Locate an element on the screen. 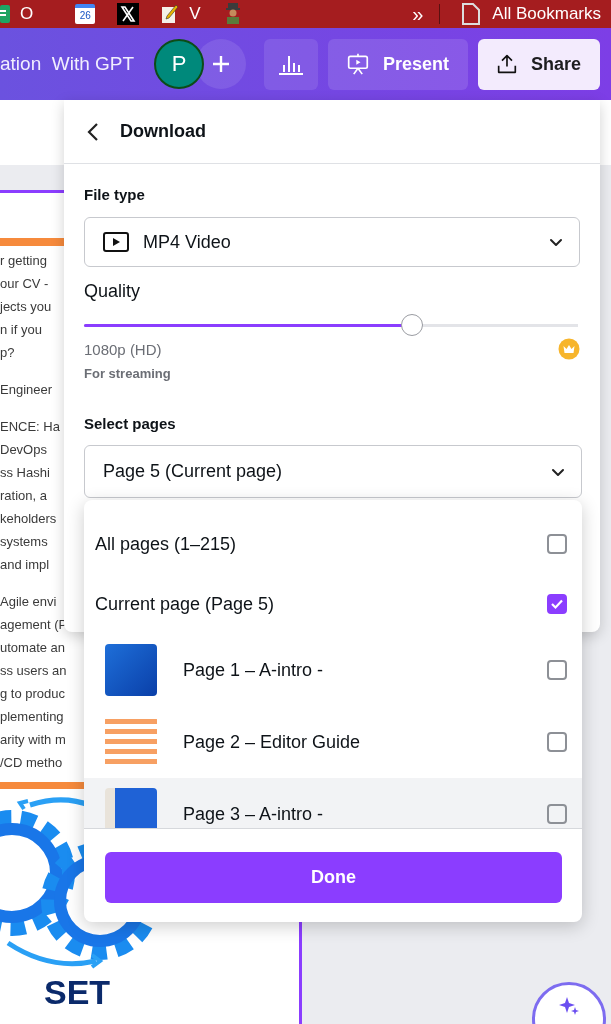 This screenshot has height=1024, width=611. done-button: Done is located at coordinates (333, 877).